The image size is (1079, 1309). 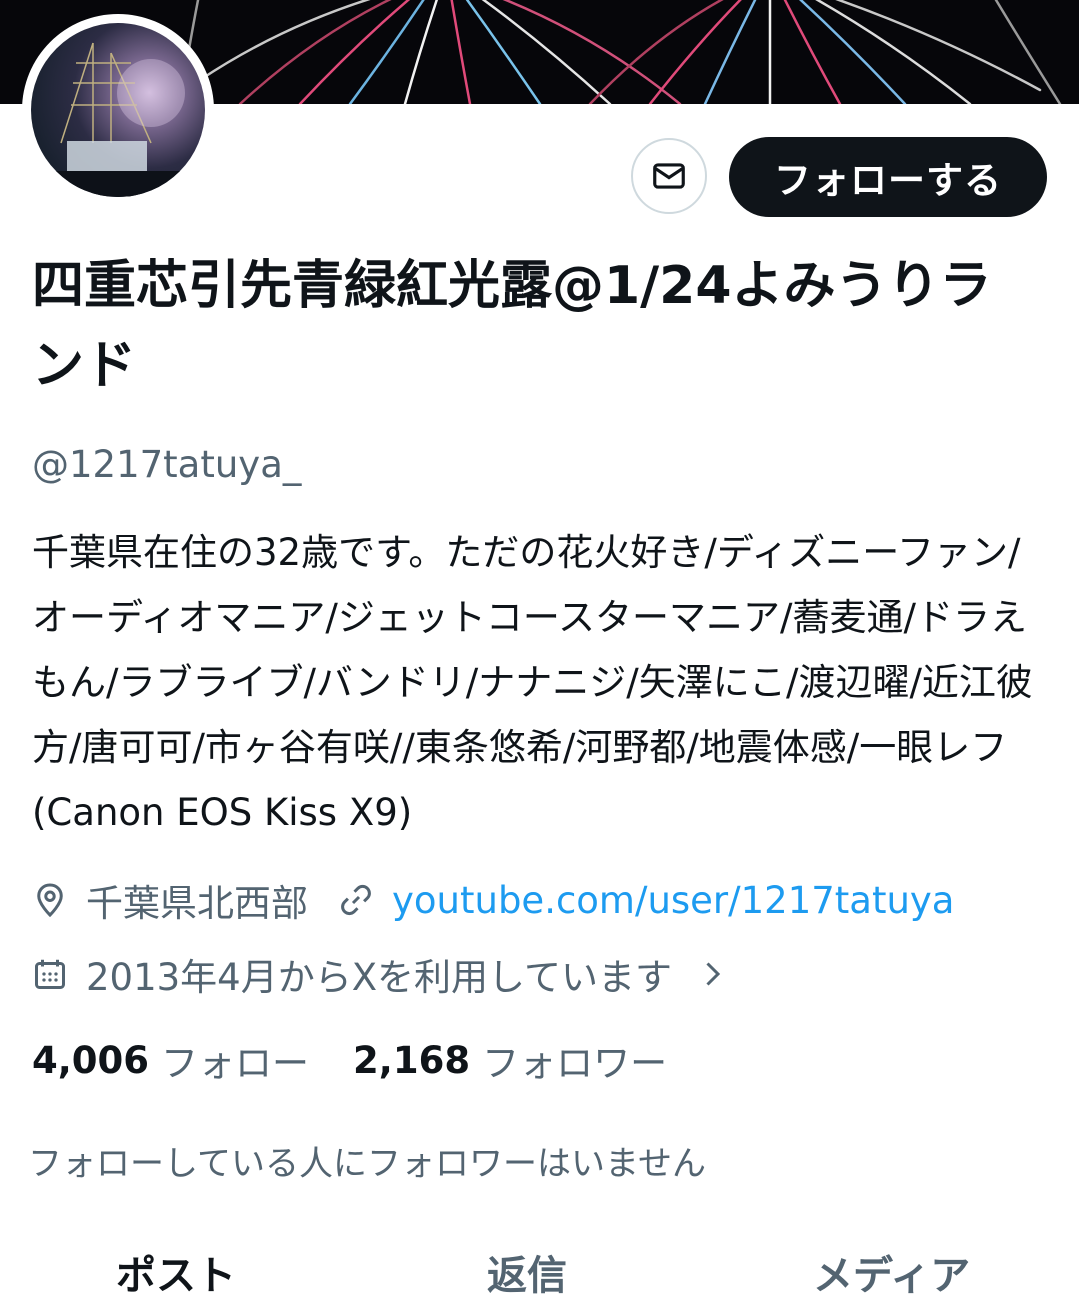 I want to click on avatar-image, so click(x=118, y=110).